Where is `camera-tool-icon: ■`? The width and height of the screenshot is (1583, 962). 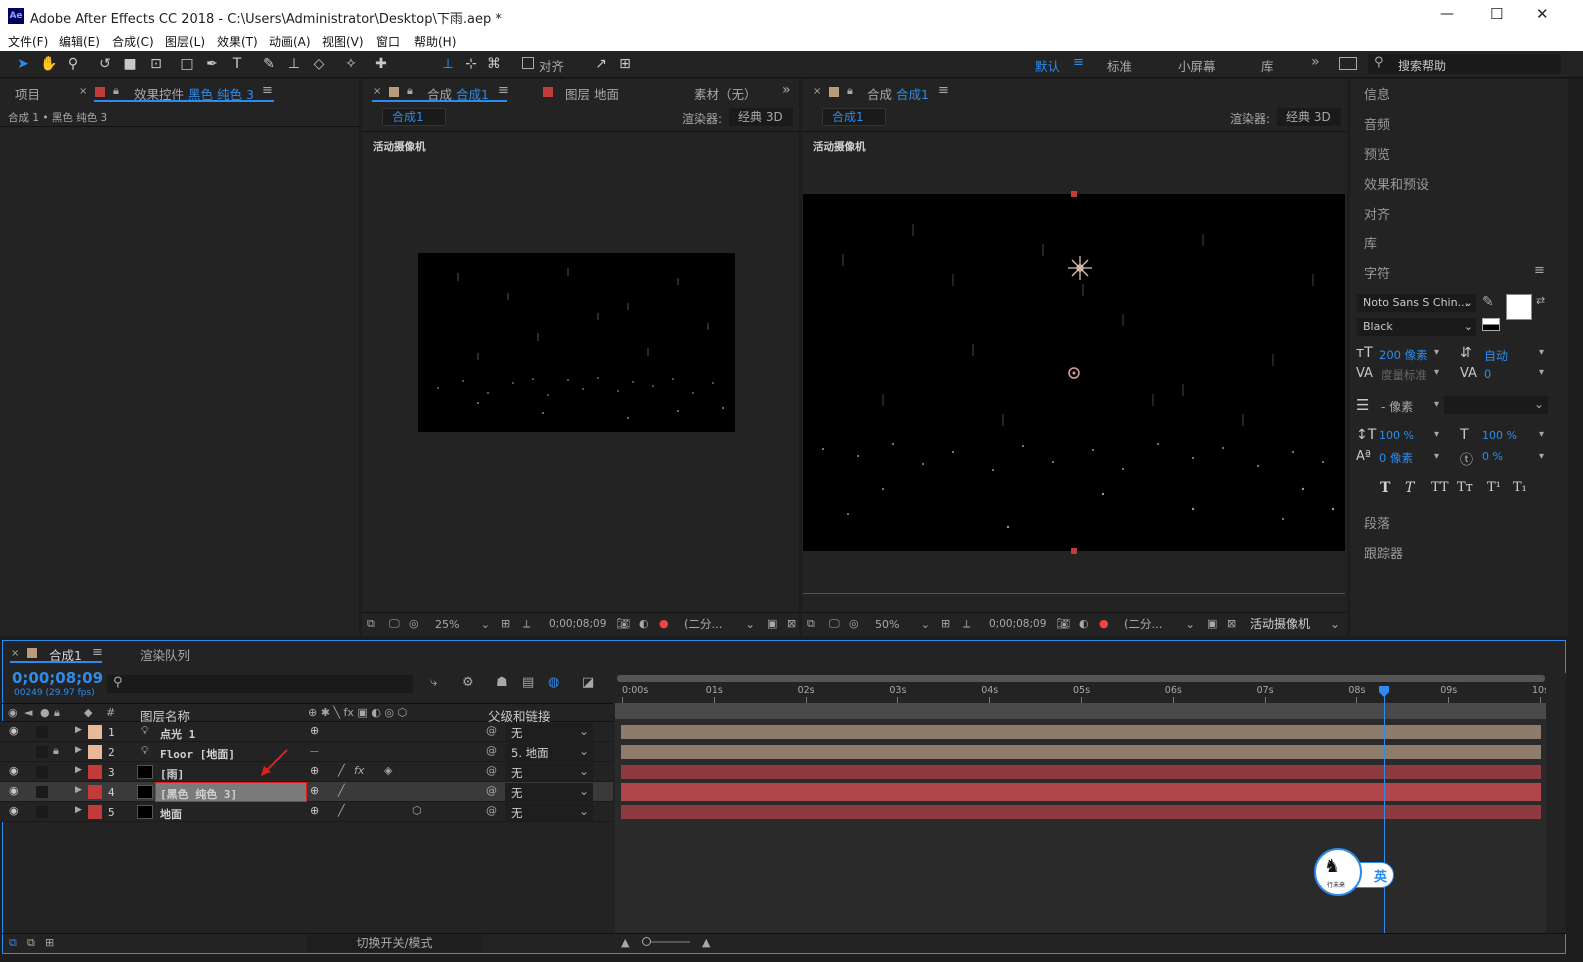 camera-tool-icon: ■ is located at coordinates (130, 64).